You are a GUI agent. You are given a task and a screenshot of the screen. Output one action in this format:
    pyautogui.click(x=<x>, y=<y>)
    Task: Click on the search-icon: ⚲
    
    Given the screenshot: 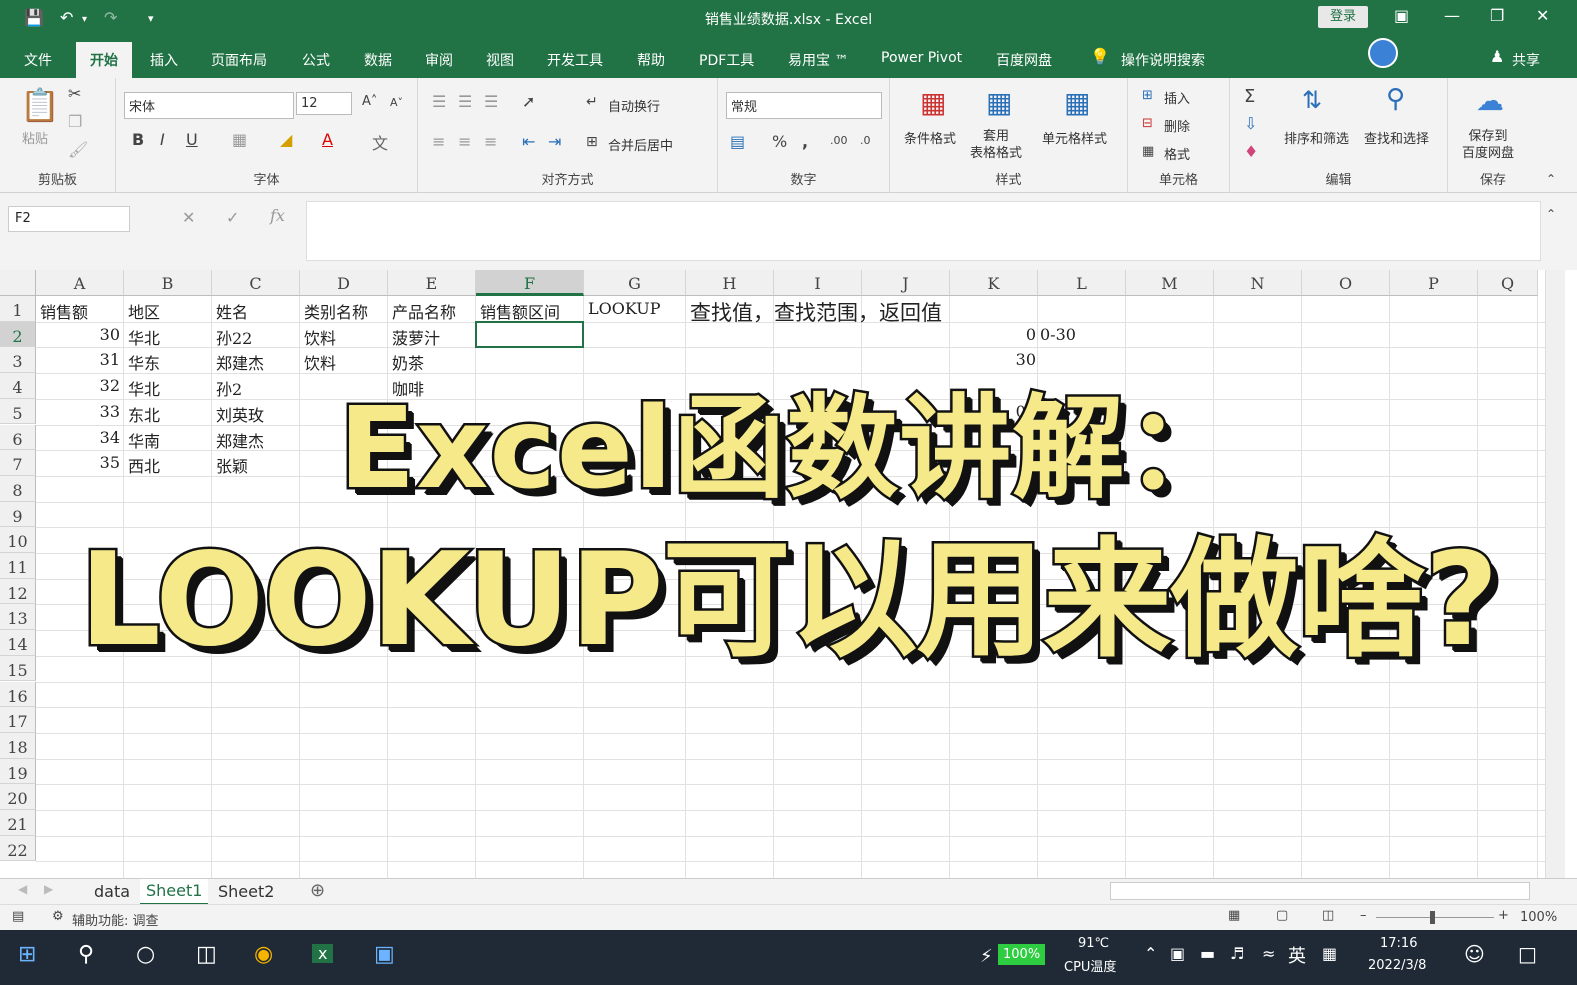 What is the action you would take?
    pyautogui.click(x=86, y=954)
    